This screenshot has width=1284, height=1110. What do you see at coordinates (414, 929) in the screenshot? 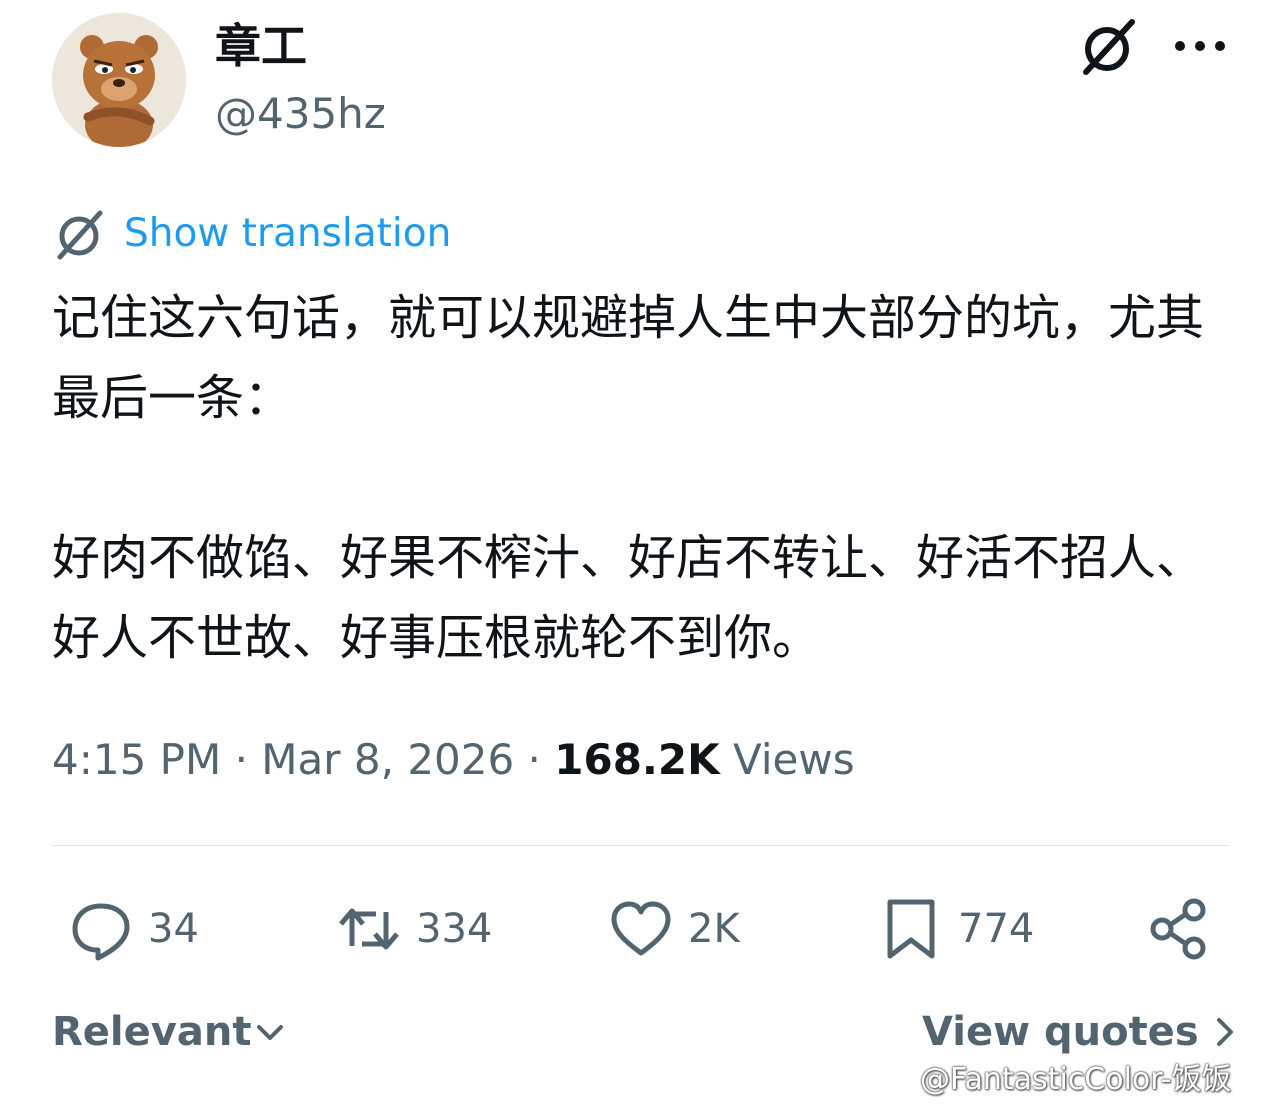
I see `repost-button: 334` at bounding box center [414, 929].